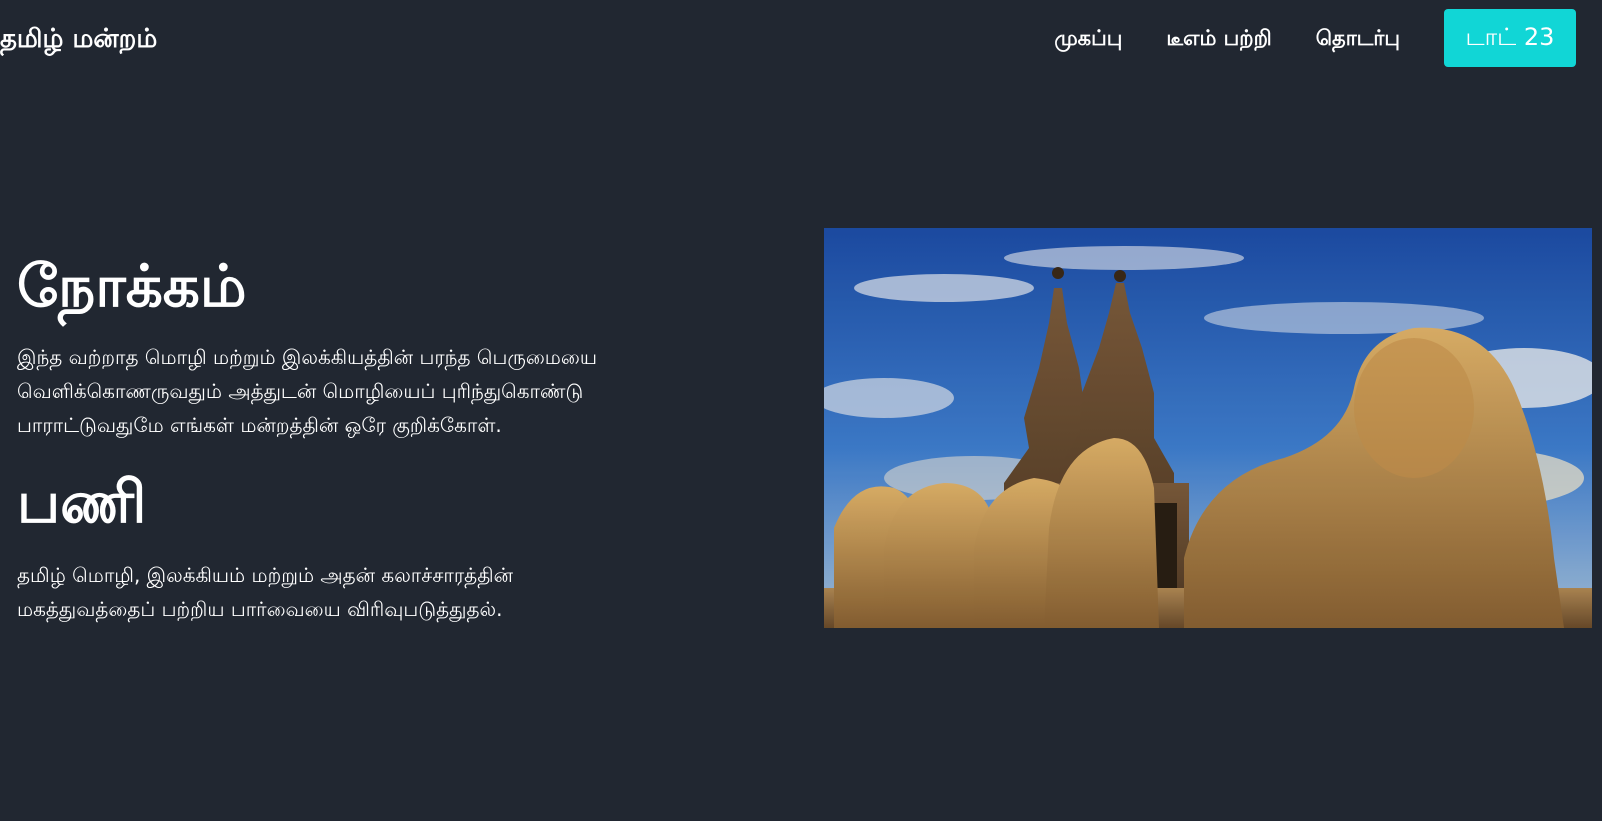  Describe the element at coordinates (1358, 38) in the screenshot. I see `nav-contact: தொடர்பு` at that location.